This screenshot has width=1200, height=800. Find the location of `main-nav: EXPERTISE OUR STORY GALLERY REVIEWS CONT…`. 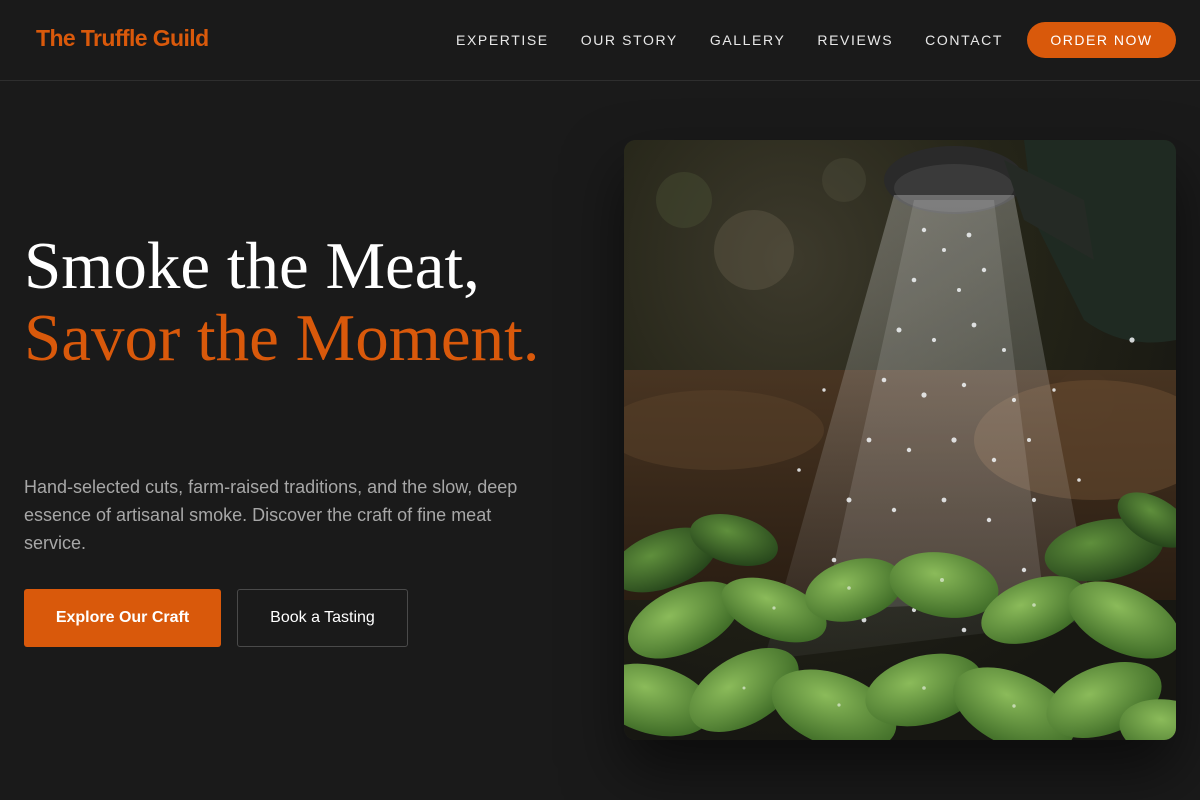

main-nav: EXPERTISE OUR STORY GALLERY REVIEWS CONT… is located at coordinates (729, 40).